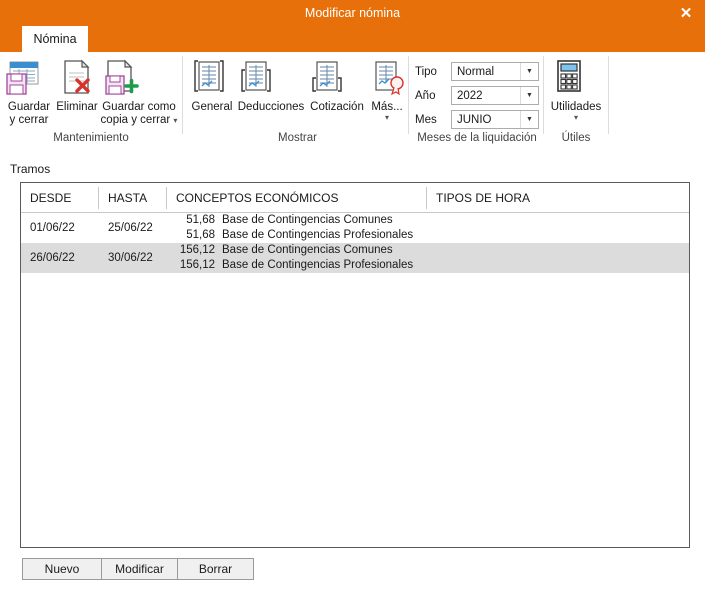 This screenshot has width=705, height=611. Describe the element at coordinates (558, 197) in the screenshot. I see `column-header-tipos-hora: TIPOS DE HORA` at that location.